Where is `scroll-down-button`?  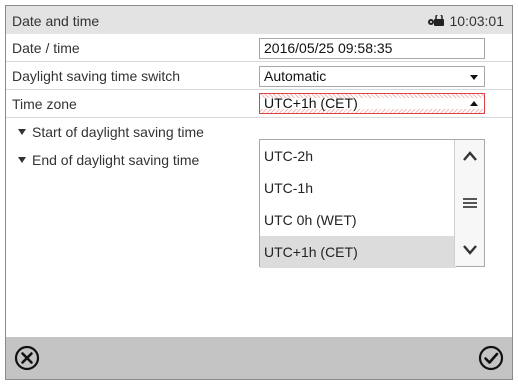
scroll-down-button is located at coordinates (469, 250).